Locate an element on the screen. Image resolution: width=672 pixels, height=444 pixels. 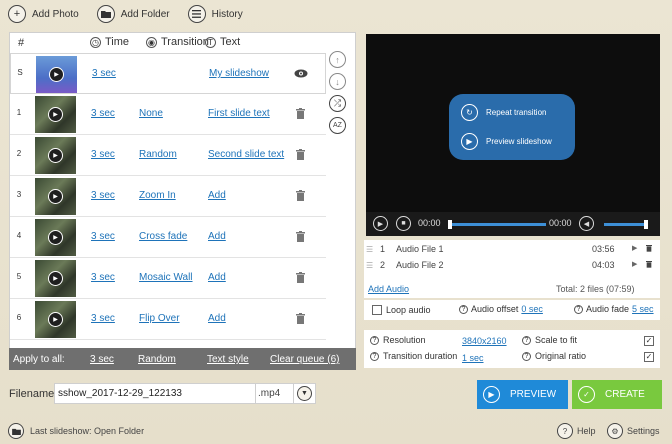
audio-fade-link: 5 sec is located at coordinates (643, 309).